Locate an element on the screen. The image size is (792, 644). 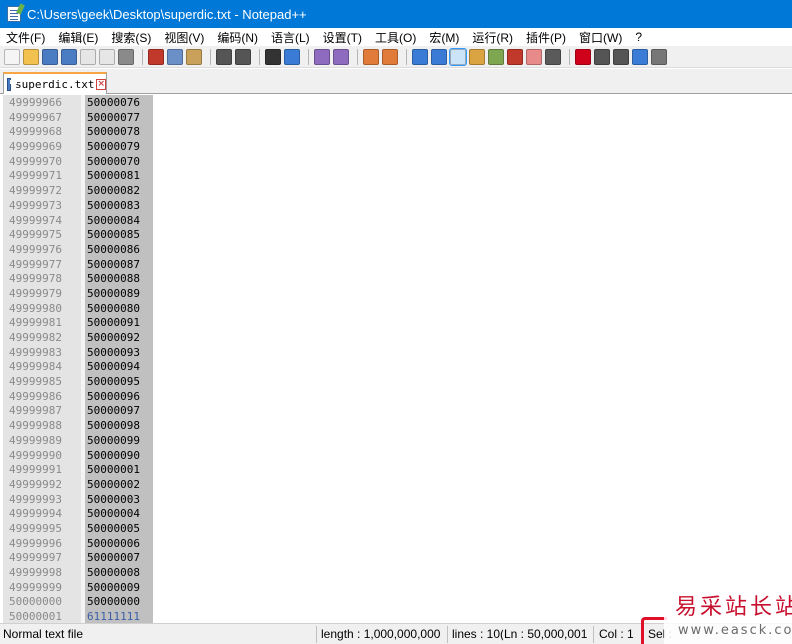
menu-item: 文件(F) is located at coordinates (25, 37).